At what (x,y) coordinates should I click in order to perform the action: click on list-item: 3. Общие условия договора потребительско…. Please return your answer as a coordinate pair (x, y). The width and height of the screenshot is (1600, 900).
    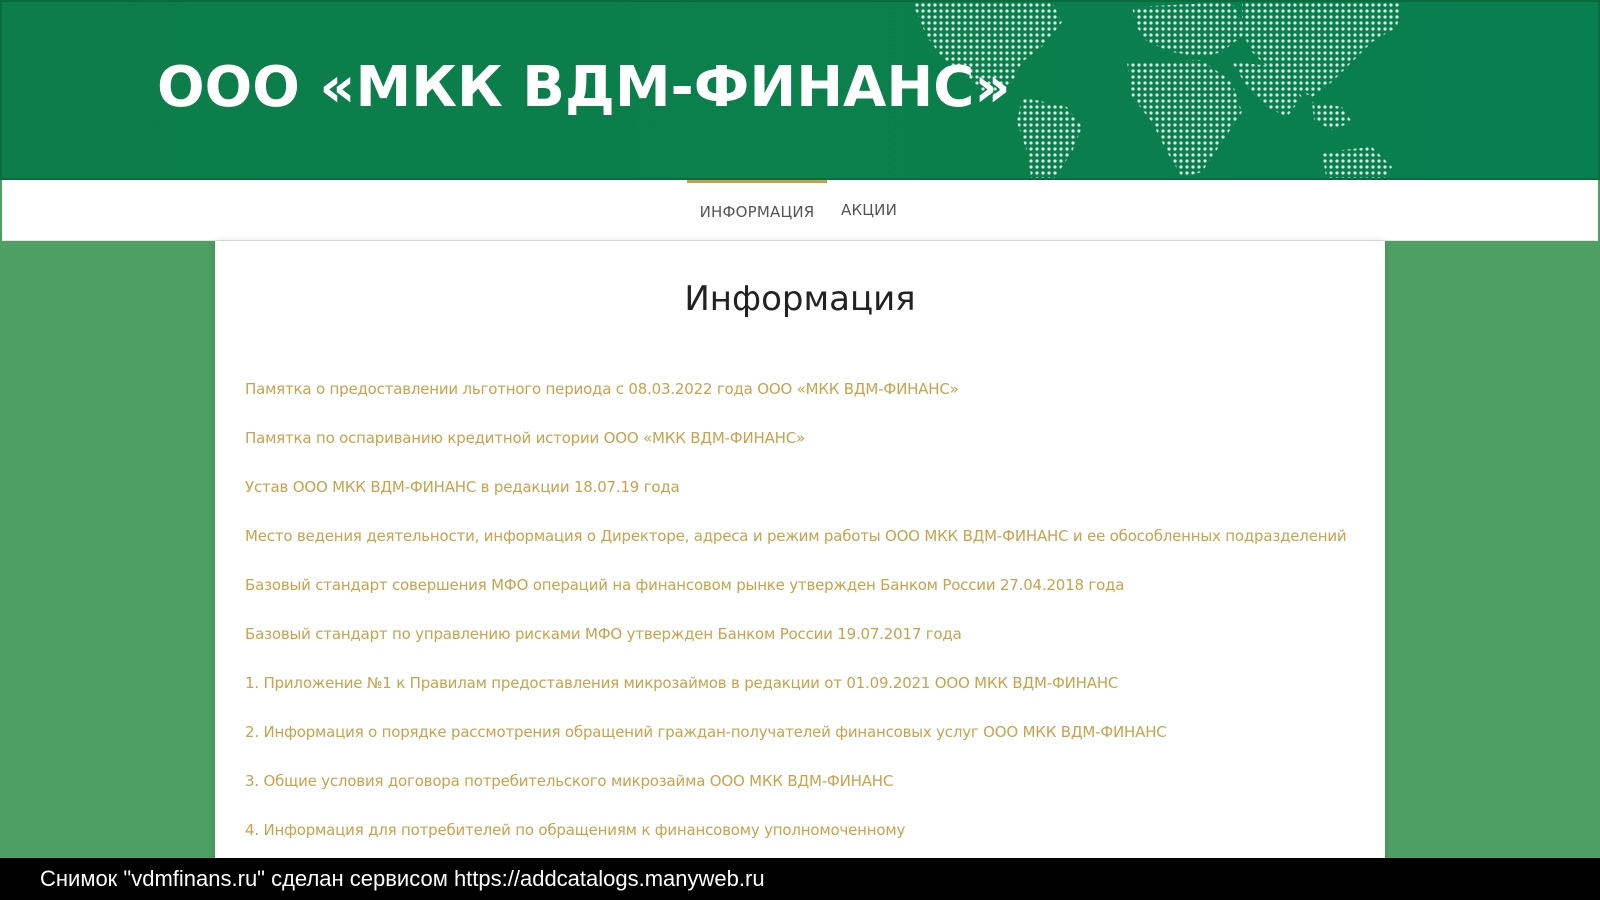
    Looking at the image, I should click on (805, 795).